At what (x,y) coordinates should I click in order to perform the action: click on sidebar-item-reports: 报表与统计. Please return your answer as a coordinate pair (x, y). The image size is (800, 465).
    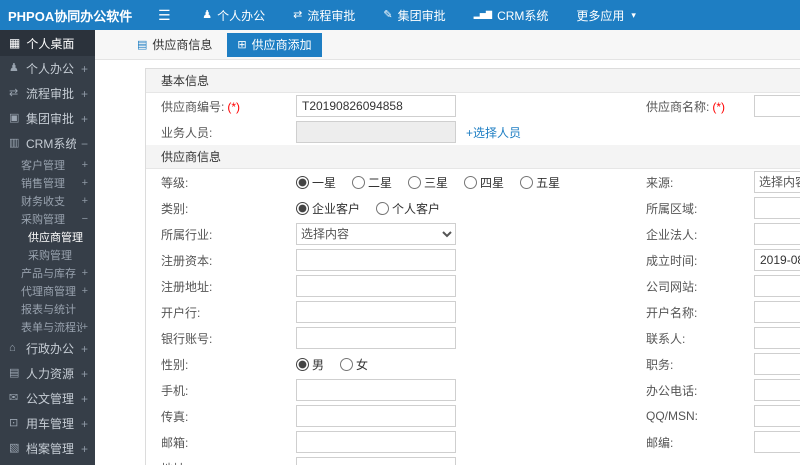
    Looking at the image, I should click on (47, 309).